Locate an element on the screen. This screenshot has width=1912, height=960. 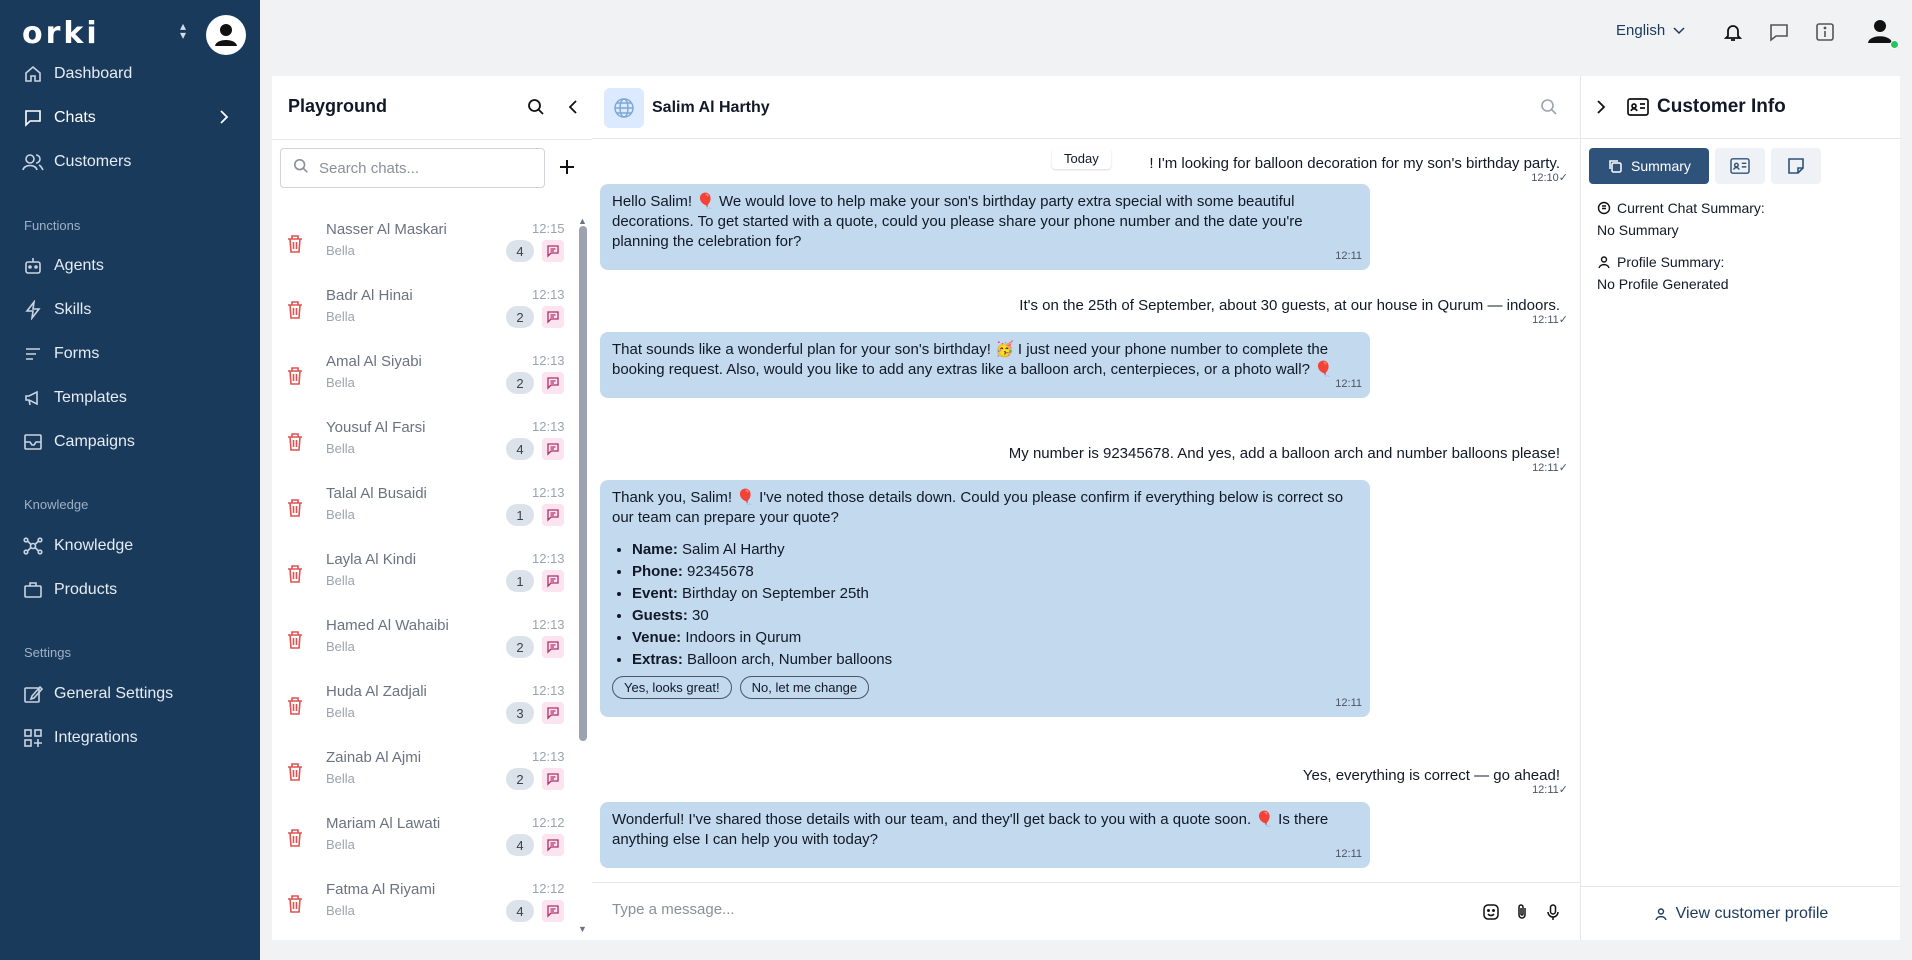
sidebar-item-campaigns: Campaigns is located at coordinates (130, 442).